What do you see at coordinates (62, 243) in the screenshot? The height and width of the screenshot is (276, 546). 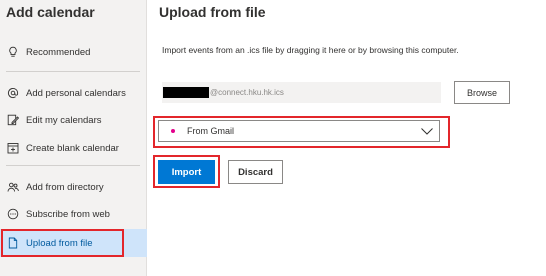 I see `highlight-box-upload-nav` at bounding box center [62, 243].